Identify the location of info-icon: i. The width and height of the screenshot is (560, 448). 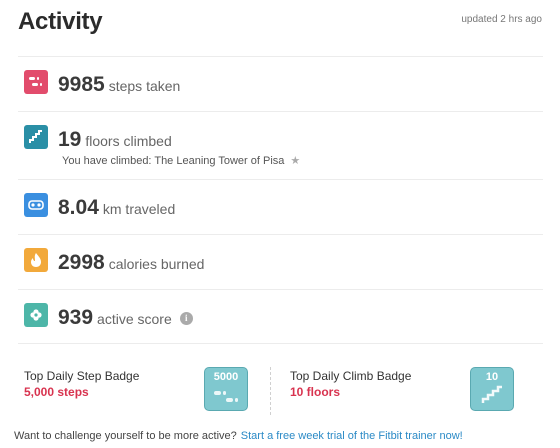
(186, 318).